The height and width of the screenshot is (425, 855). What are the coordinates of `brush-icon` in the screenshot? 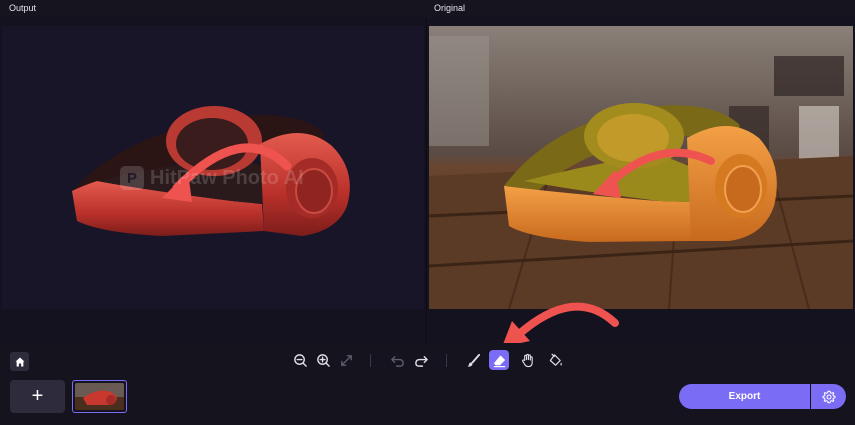 It's located at (473, 360).